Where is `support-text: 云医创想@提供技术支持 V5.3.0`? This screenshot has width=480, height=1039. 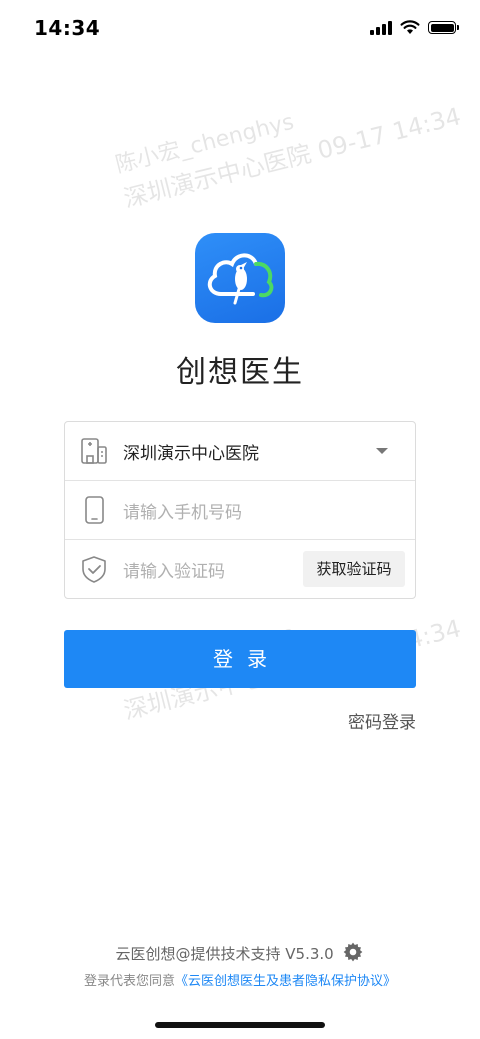
support-text: 云医创想@提供技术支持 V5.3.0 is located at coordinates (224, 954).